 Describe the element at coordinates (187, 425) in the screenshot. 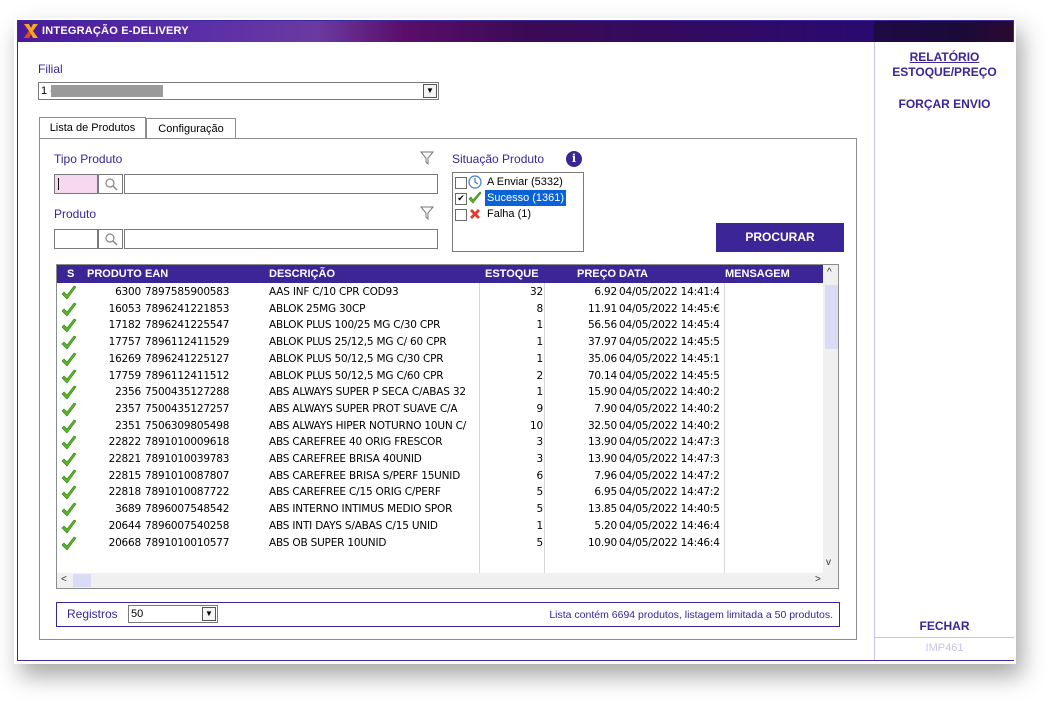

I see `cell-ean: 7506309805498` at that location.